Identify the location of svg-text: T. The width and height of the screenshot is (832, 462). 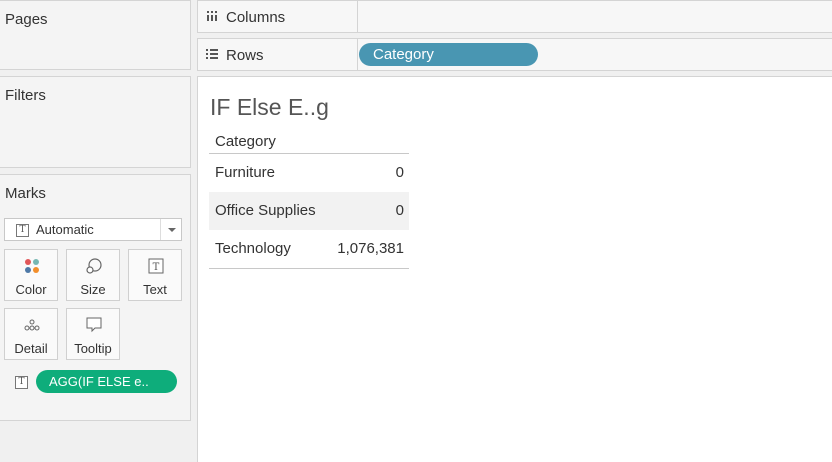
(156, 267).